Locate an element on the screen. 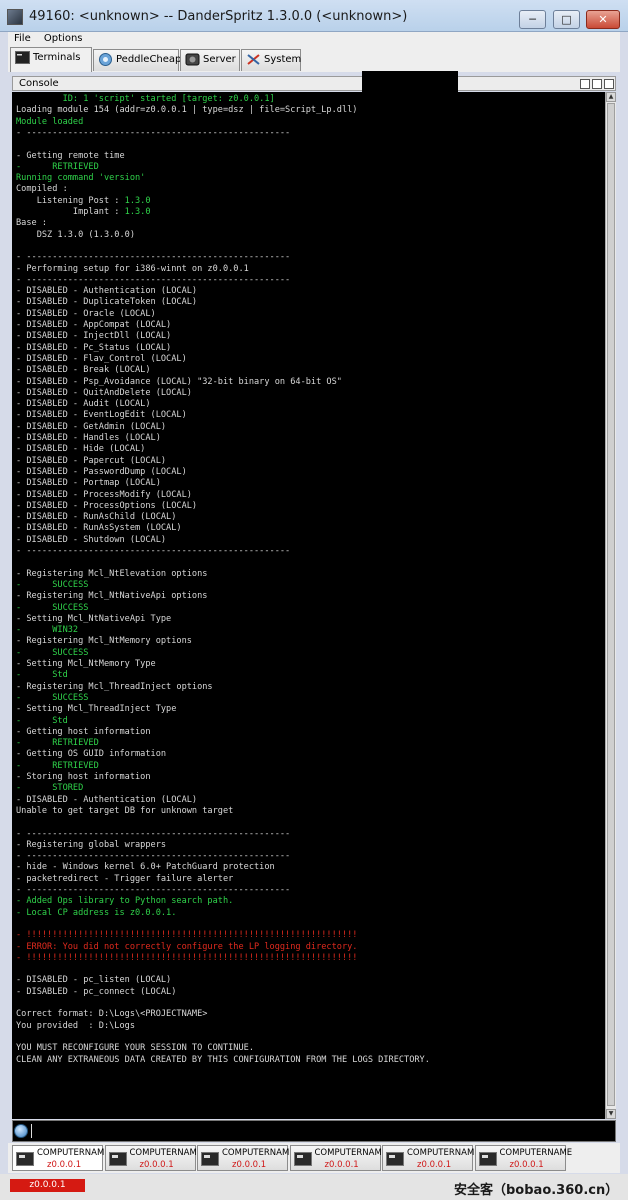  console-line: - DISABLED - Oracle (LOCAL) is located at coordinates (86, 313).